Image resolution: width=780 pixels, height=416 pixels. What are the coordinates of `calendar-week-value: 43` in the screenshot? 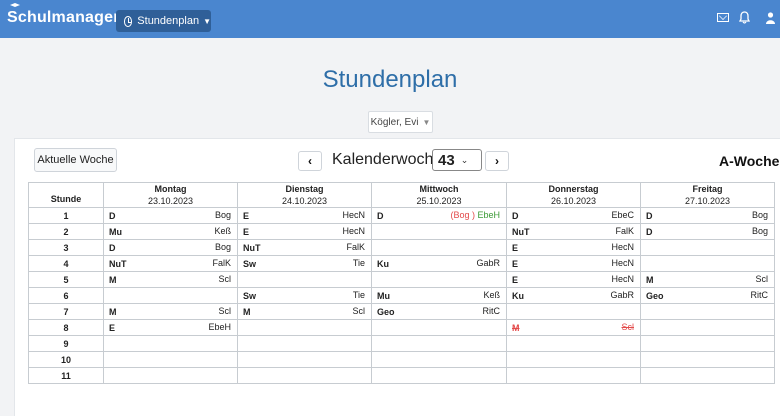 It's located at (446, 160).